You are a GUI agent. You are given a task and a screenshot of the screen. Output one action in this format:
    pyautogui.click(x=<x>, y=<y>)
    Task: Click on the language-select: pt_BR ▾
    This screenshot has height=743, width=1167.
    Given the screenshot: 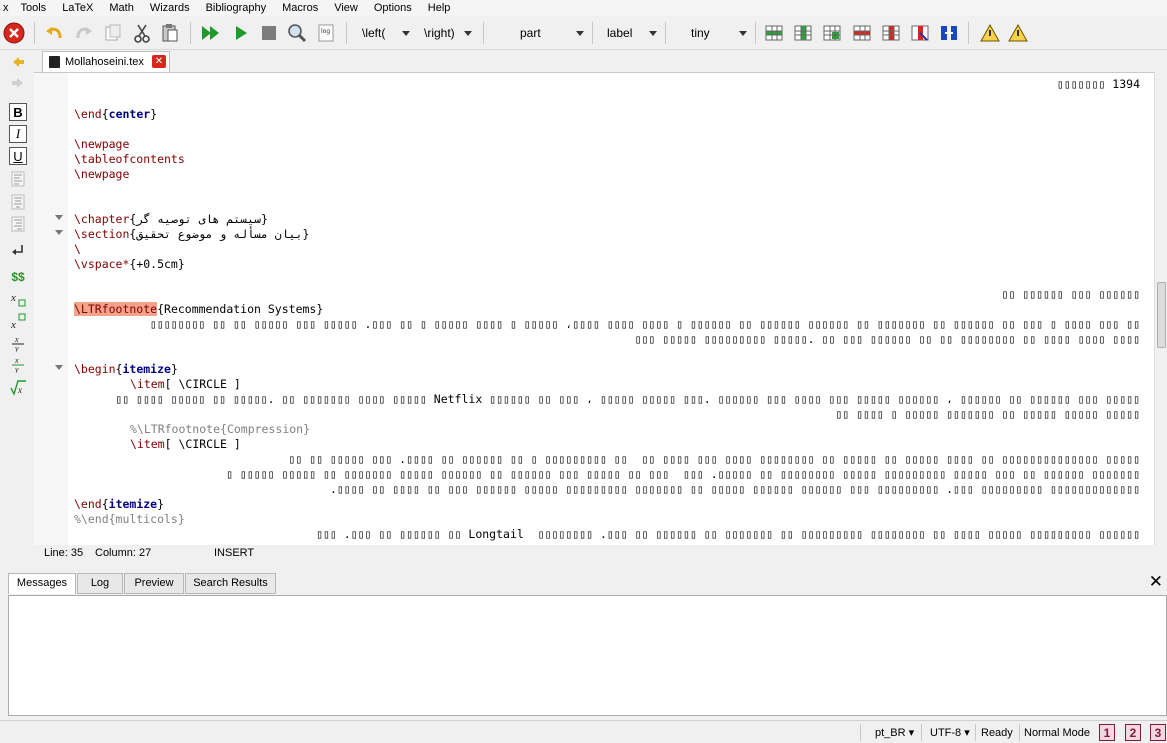 What is the action you would take?
    pyautogui.click(x=894, y=733)
    